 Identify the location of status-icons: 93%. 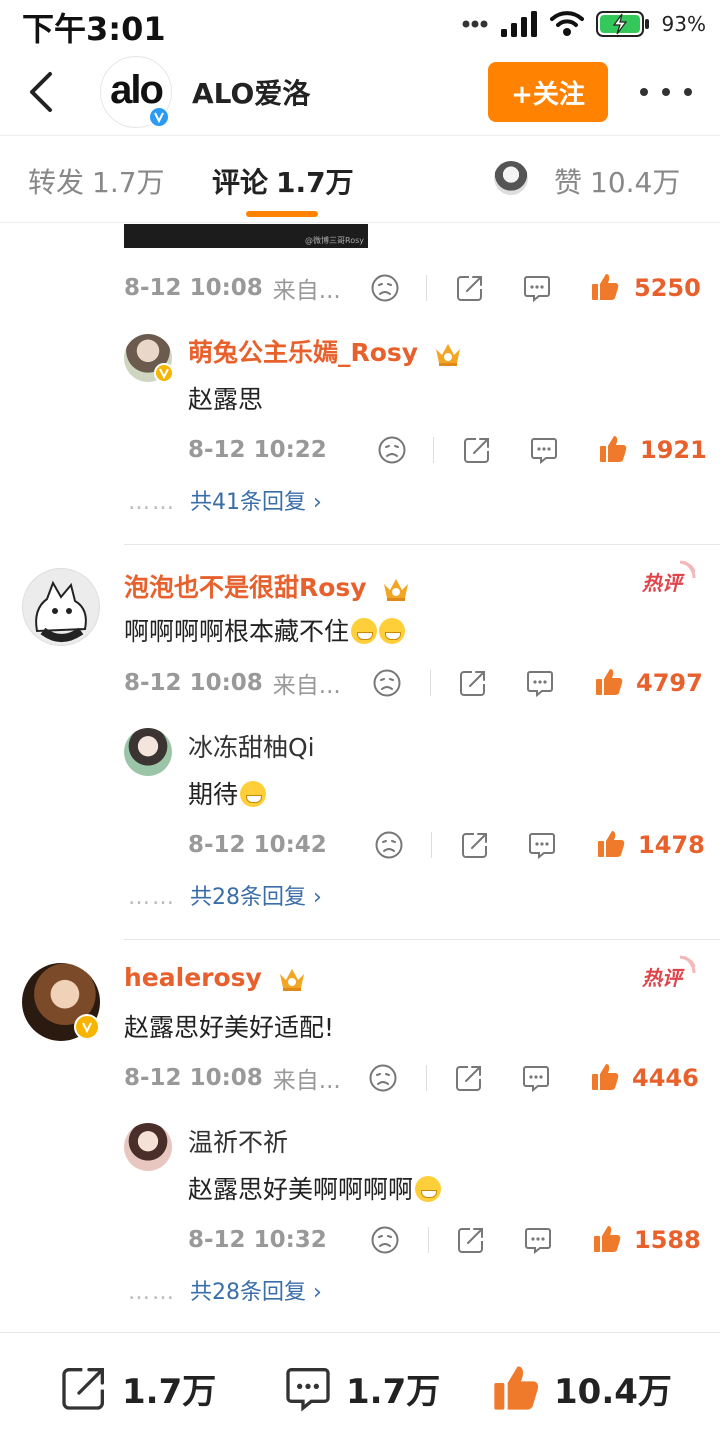
(584, 24).